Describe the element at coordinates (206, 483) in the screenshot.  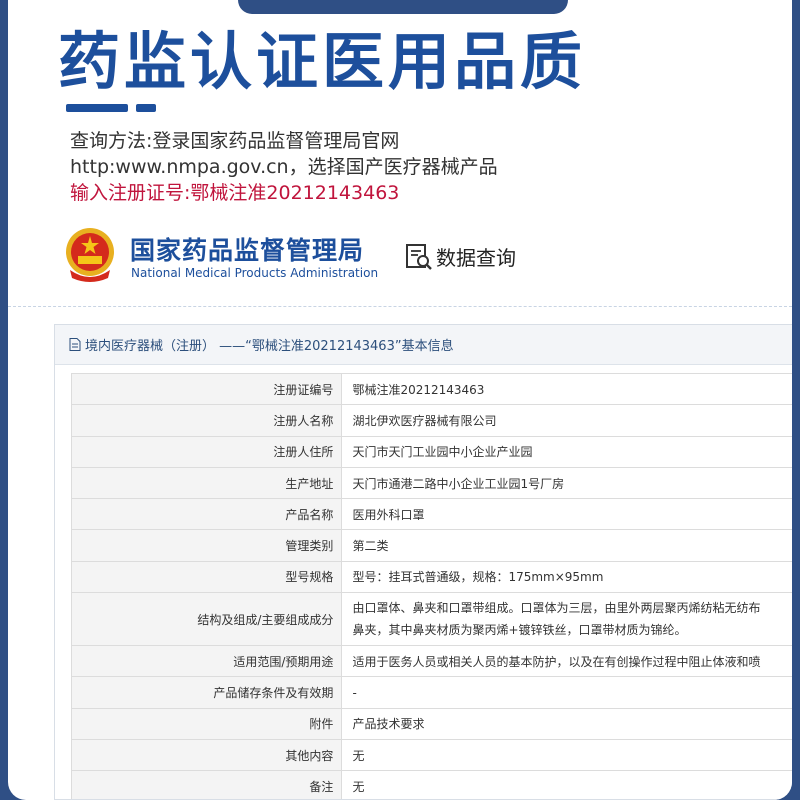
I see `field-label: 生产地址` at that location.